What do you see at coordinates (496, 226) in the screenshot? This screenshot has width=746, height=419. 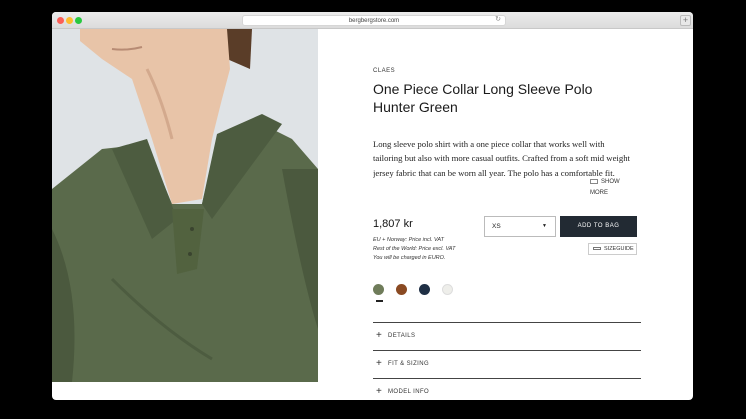 I see `size-value: XS` at bounding box center [496, 226].